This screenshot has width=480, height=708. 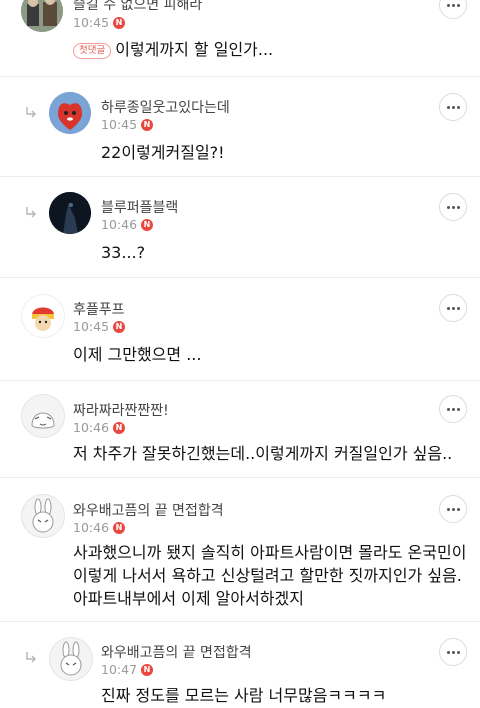 What do you see at coordinates (165, 107) in the screenshot?
I see `comment-author: 하루종일웃고있다는데` at bounding box center [165, 107].